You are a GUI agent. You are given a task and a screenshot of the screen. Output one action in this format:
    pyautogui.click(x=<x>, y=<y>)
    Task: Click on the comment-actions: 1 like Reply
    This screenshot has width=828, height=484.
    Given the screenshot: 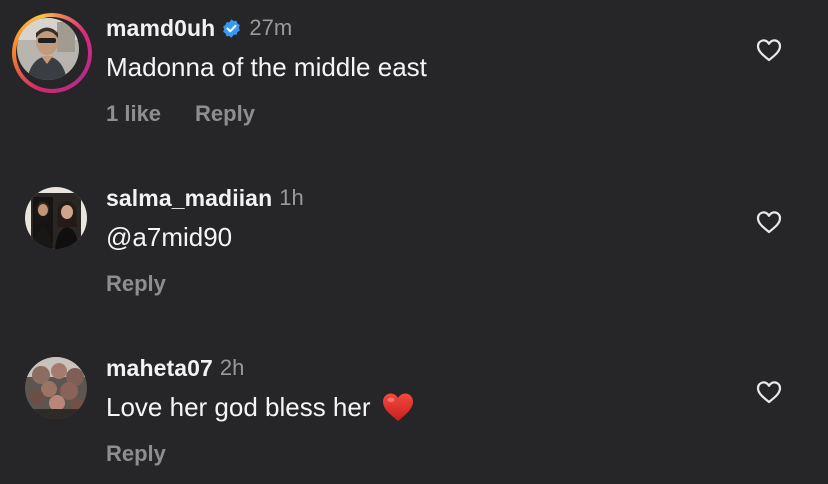 What is the action you would take?
    pyautogui.click(x=180, y=114)
    